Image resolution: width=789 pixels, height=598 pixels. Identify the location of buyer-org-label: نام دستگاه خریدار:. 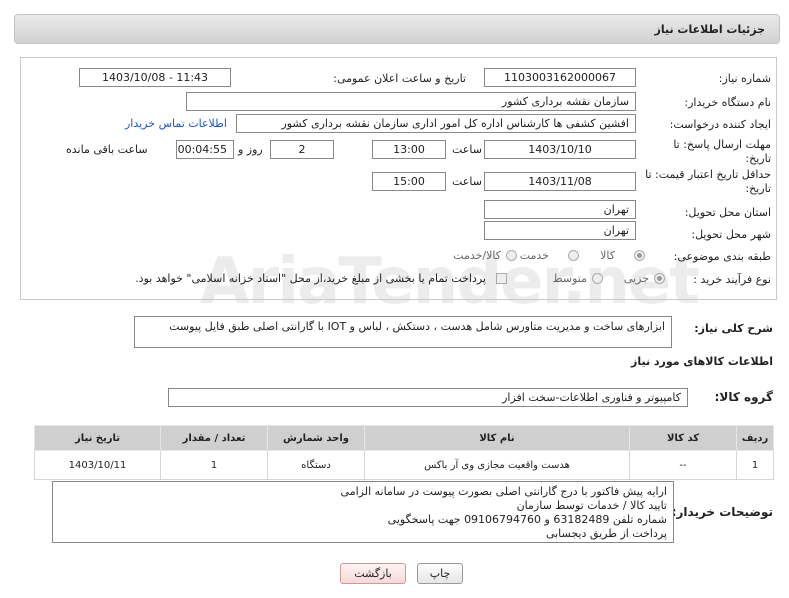
(727, 102).